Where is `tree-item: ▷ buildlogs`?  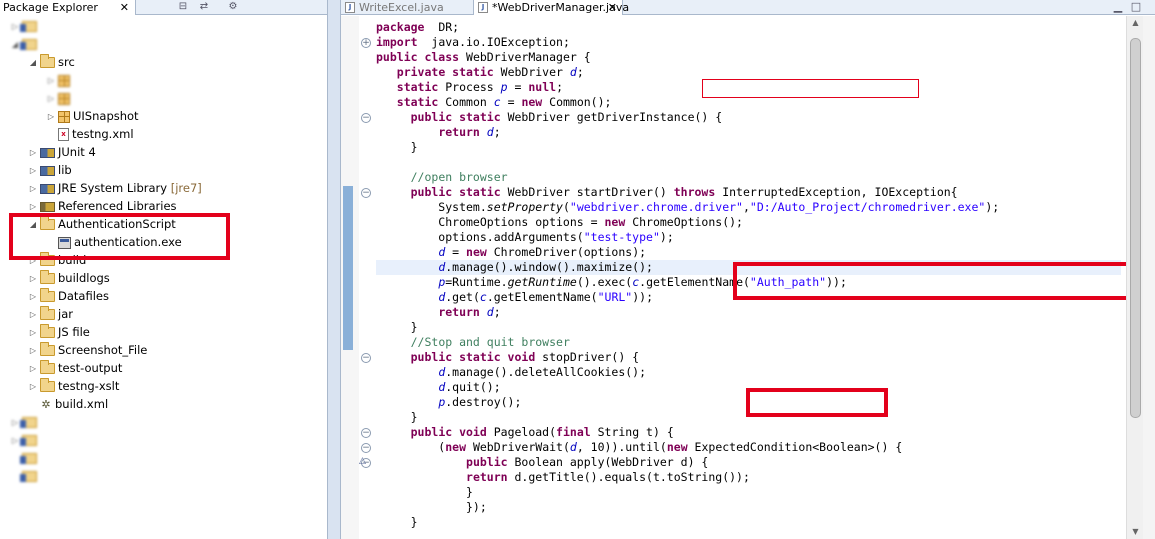
tree-item: ▷ buildlogs is located at coordinates (69, 278).